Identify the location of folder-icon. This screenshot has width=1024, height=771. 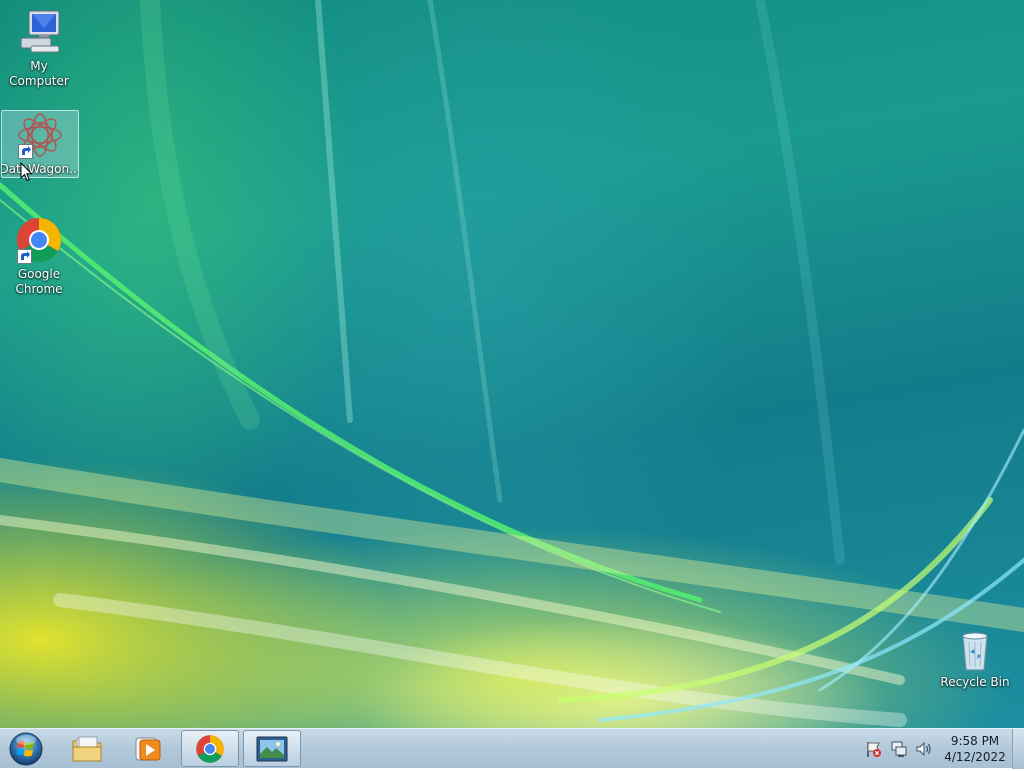
(87, 748).